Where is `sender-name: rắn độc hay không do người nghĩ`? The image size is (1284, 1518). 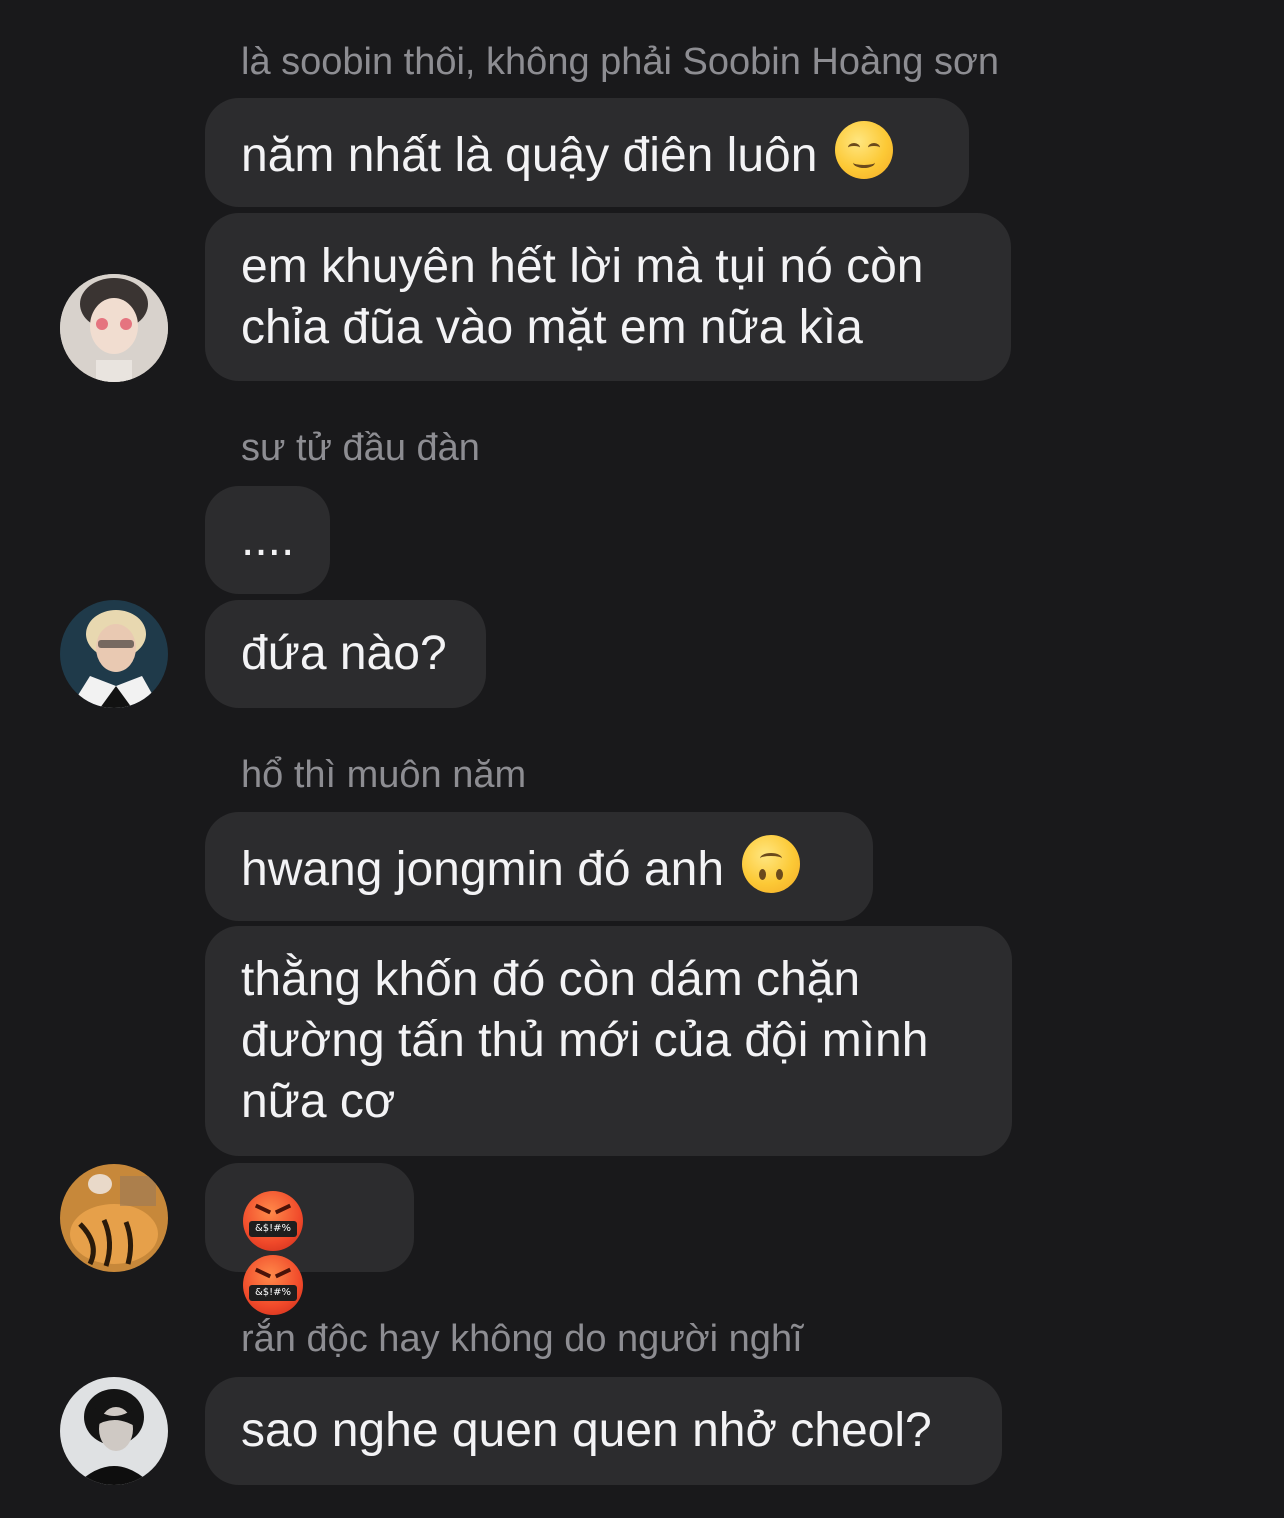 sender-name: rắn độc hay không do người nghĩ is located at coordinates (522, 1339).